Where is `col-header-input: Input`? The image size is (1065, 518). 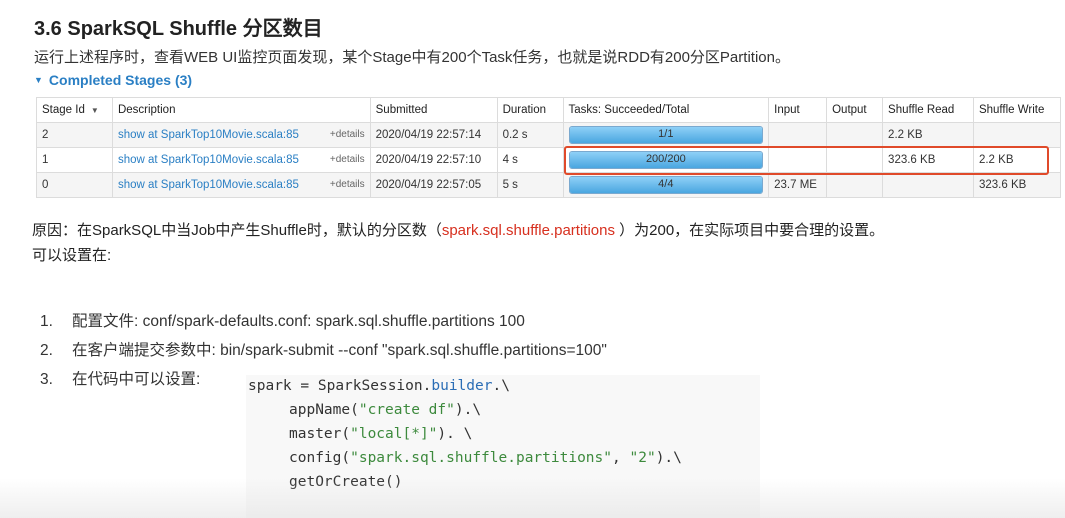
col-header-input: Input is located at coordinates (798, 110).